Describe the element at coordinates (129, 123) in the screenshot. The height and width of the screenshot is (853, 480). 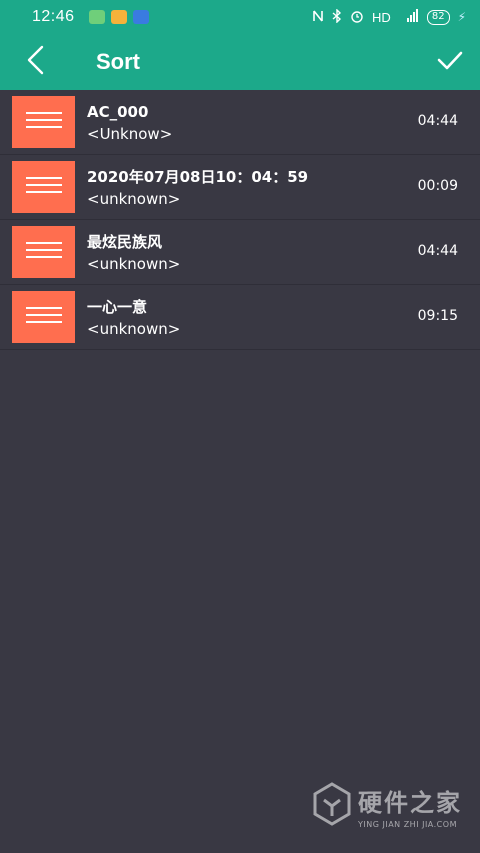
I see `track-info: AC_000 <Unknow>` at that location.